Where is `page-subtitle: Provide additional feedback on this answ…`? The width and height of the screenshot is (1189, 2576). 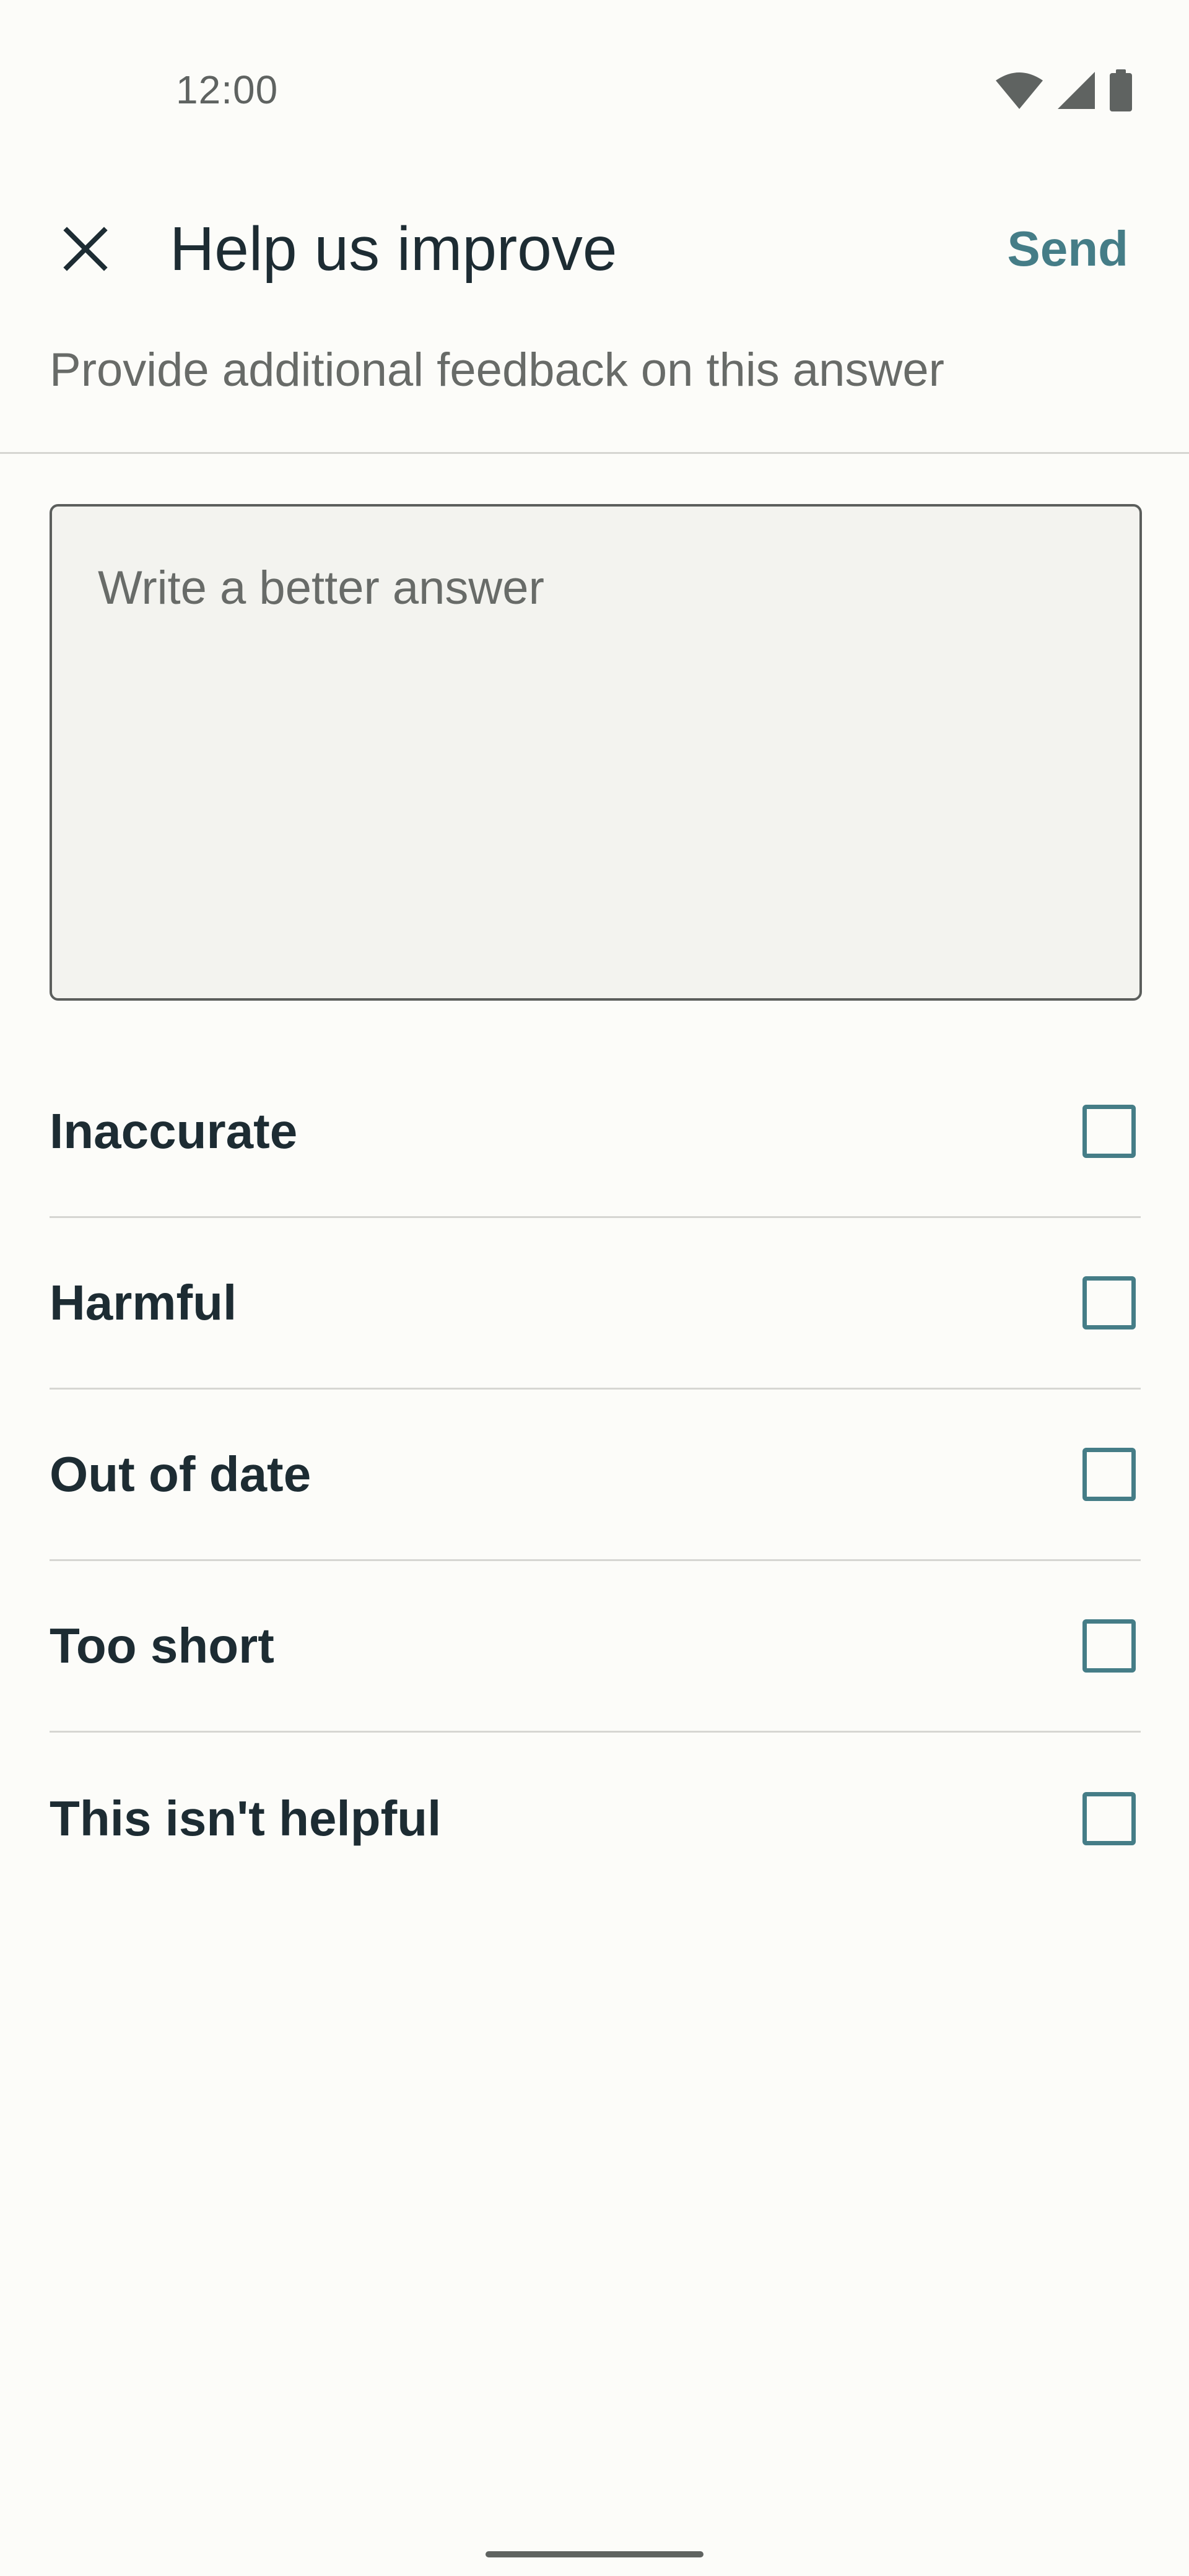
page-subtitle: Provide additional feedback on this answ… is located at coordinates (497, 370).